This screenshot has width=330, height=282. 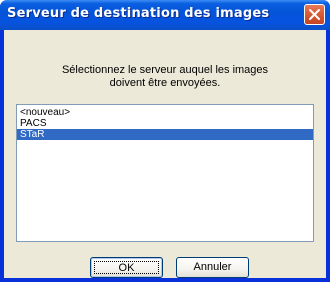 What do you see at coordinates (212, 267) in the screenshot?
I see `cancel-button: Annuler` at bounding box center [212, 267].